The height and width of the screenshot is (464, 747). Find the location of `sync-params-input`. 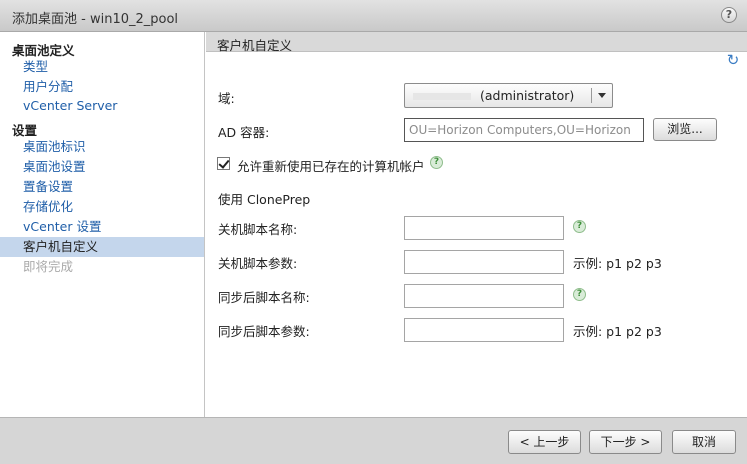

sync-params-input is located at coordinates (484, 330).